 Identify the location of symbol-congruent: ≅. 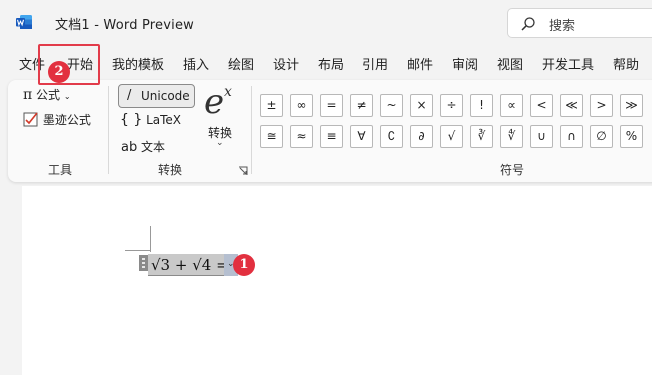
(271, 136).